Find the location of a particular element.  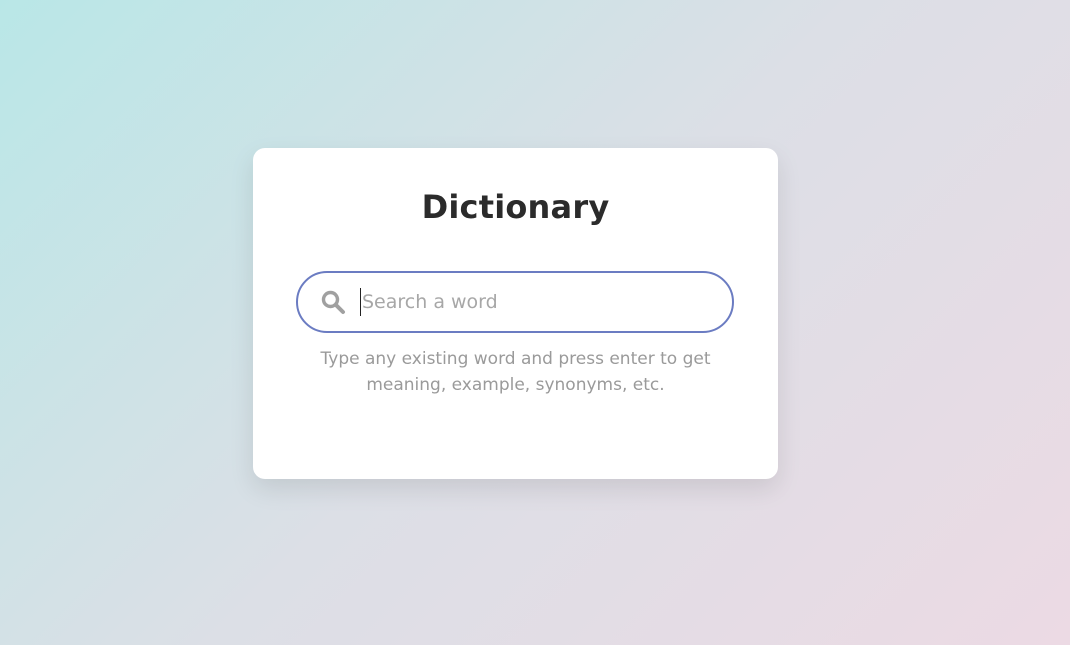

page-title: Dictionary is located at coordinates (515, 207).